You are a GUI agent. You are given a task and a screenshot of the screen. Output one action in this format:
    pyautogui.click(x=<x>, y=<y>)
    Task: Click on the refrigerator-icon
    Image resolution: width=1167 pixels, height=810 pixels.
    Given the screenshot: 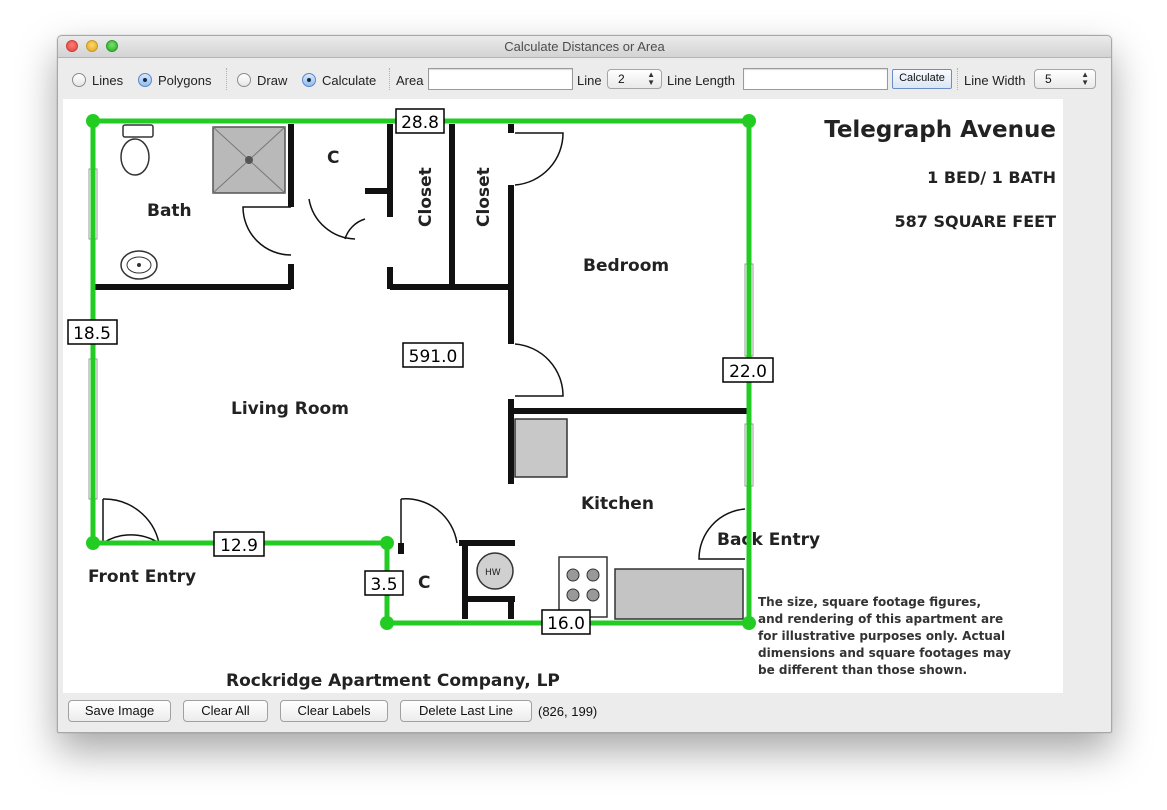 What is the action you would take?
    pyautogui.click(x=541, y=448)
    